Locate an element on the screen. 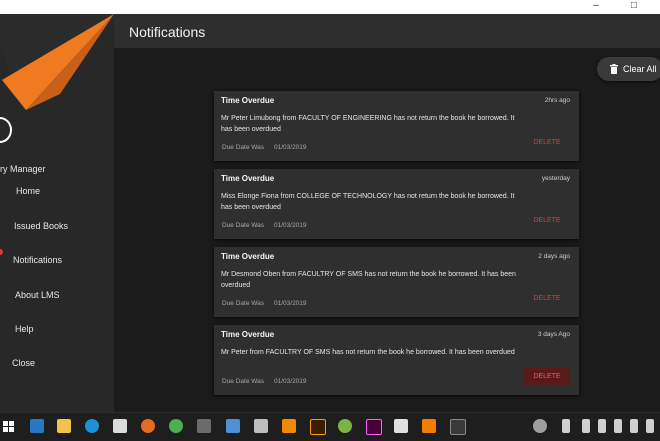  vlc-icon is located at coordinates (289, 426).